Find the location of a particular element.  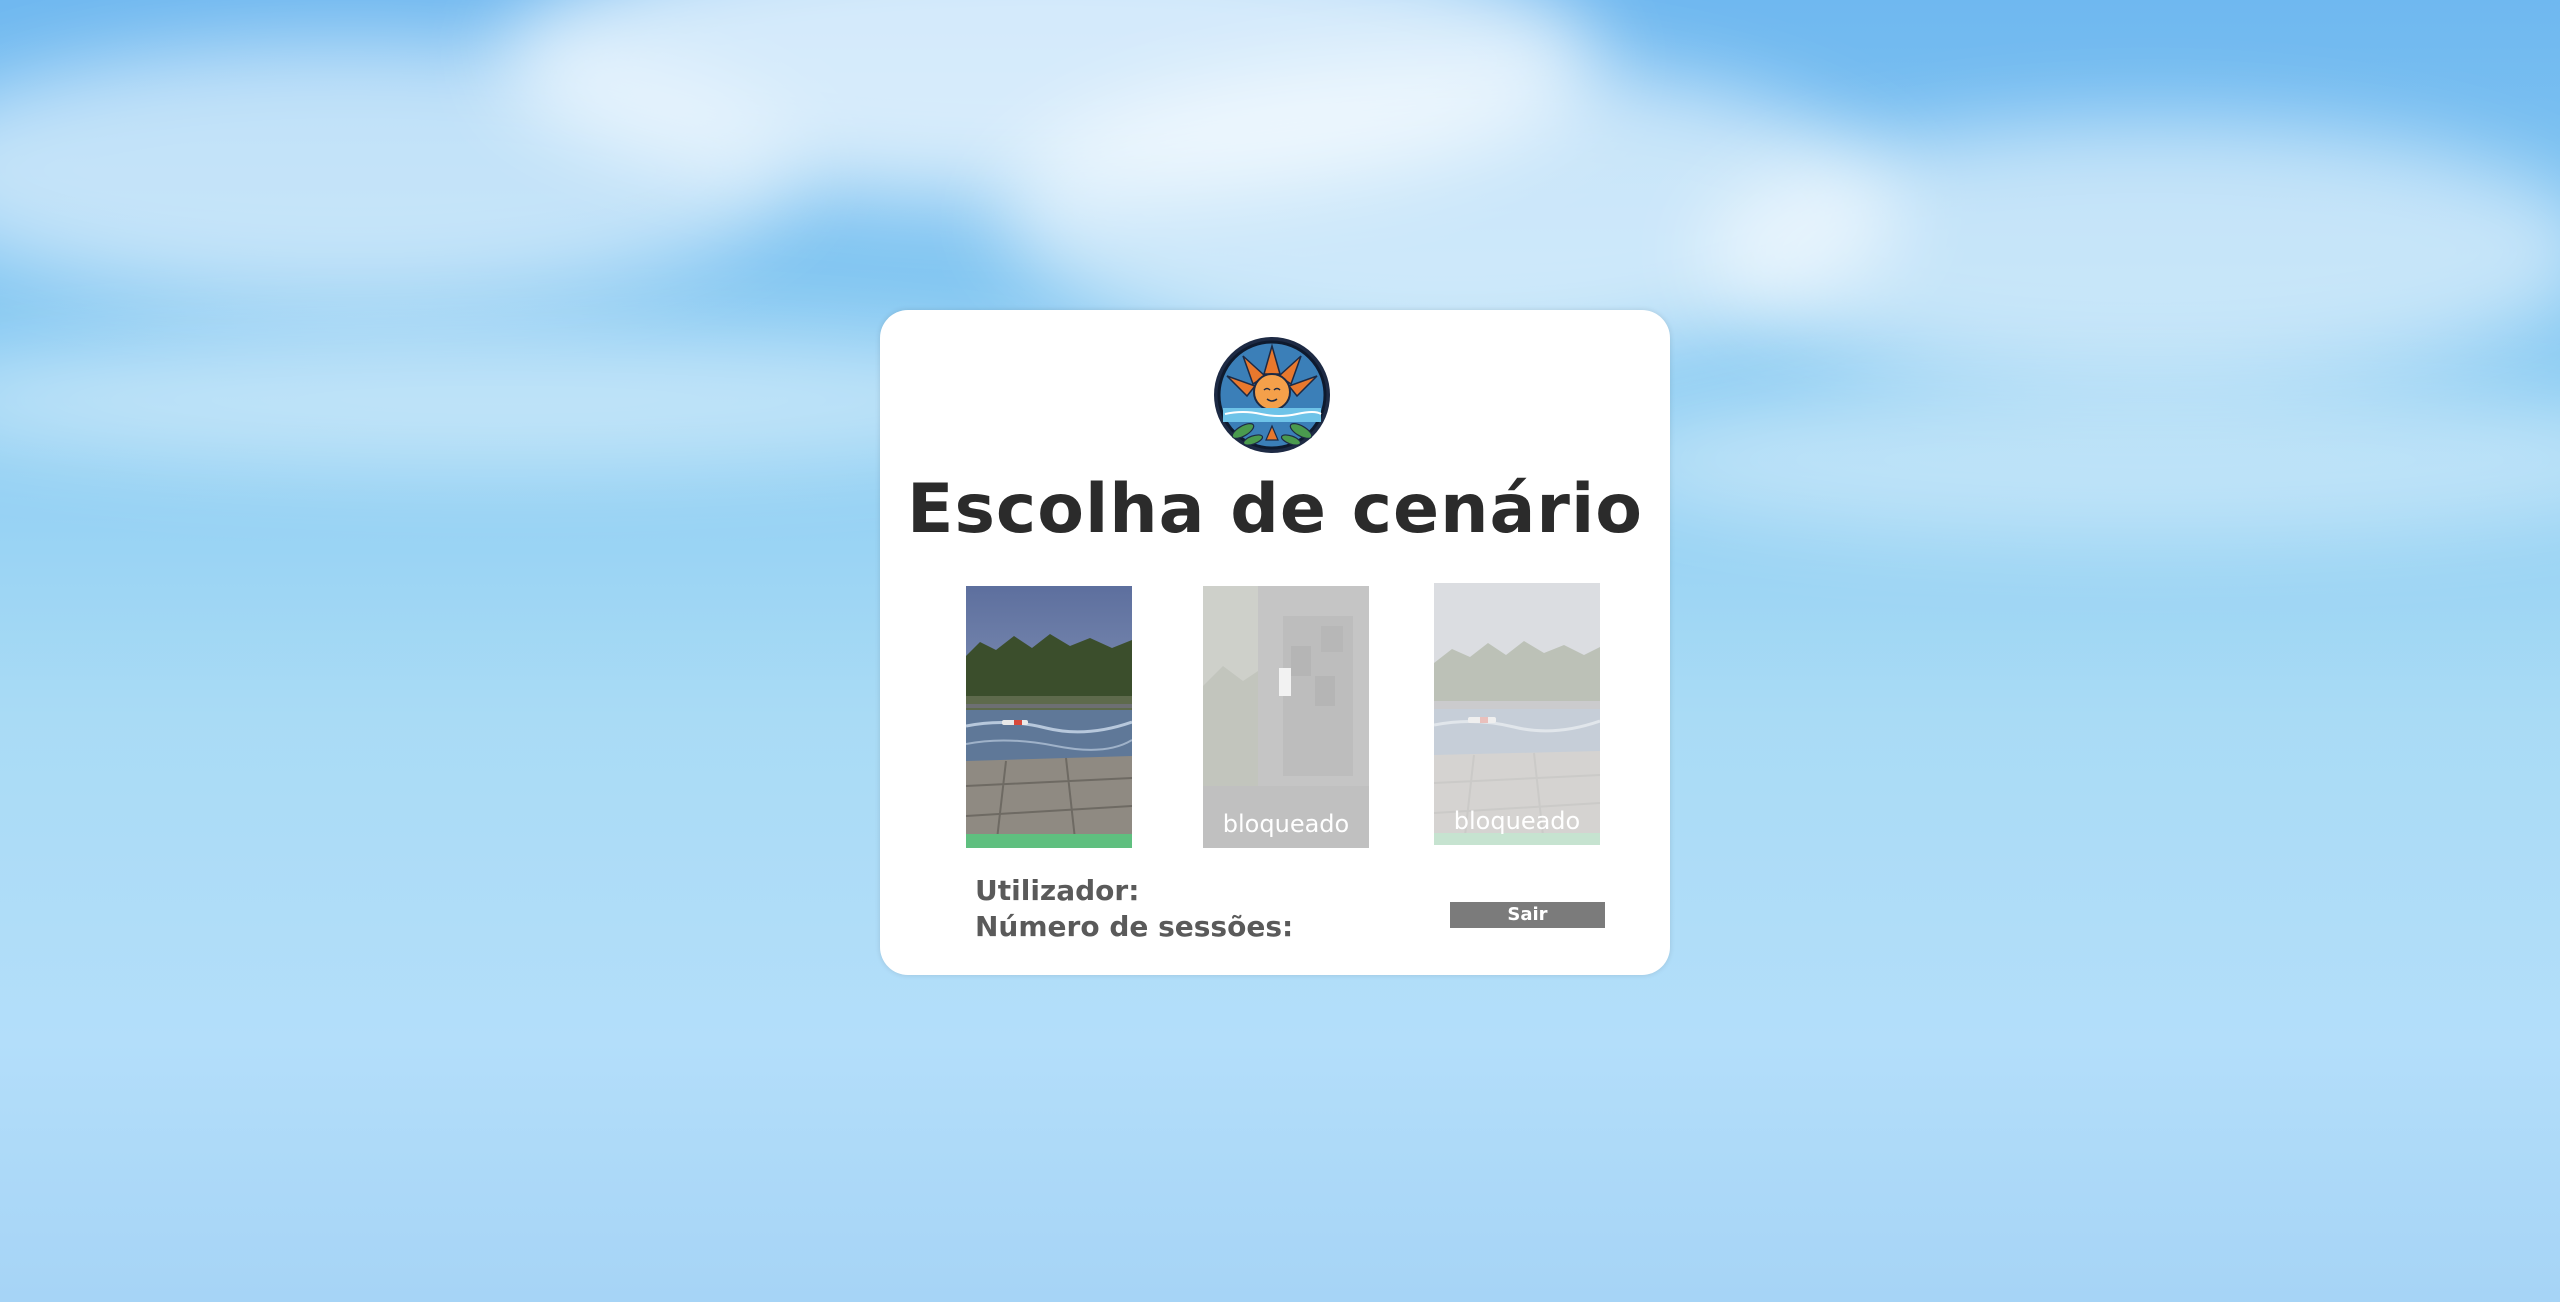

scene-3-lock-overlay is located at coordinates (1517, 714).